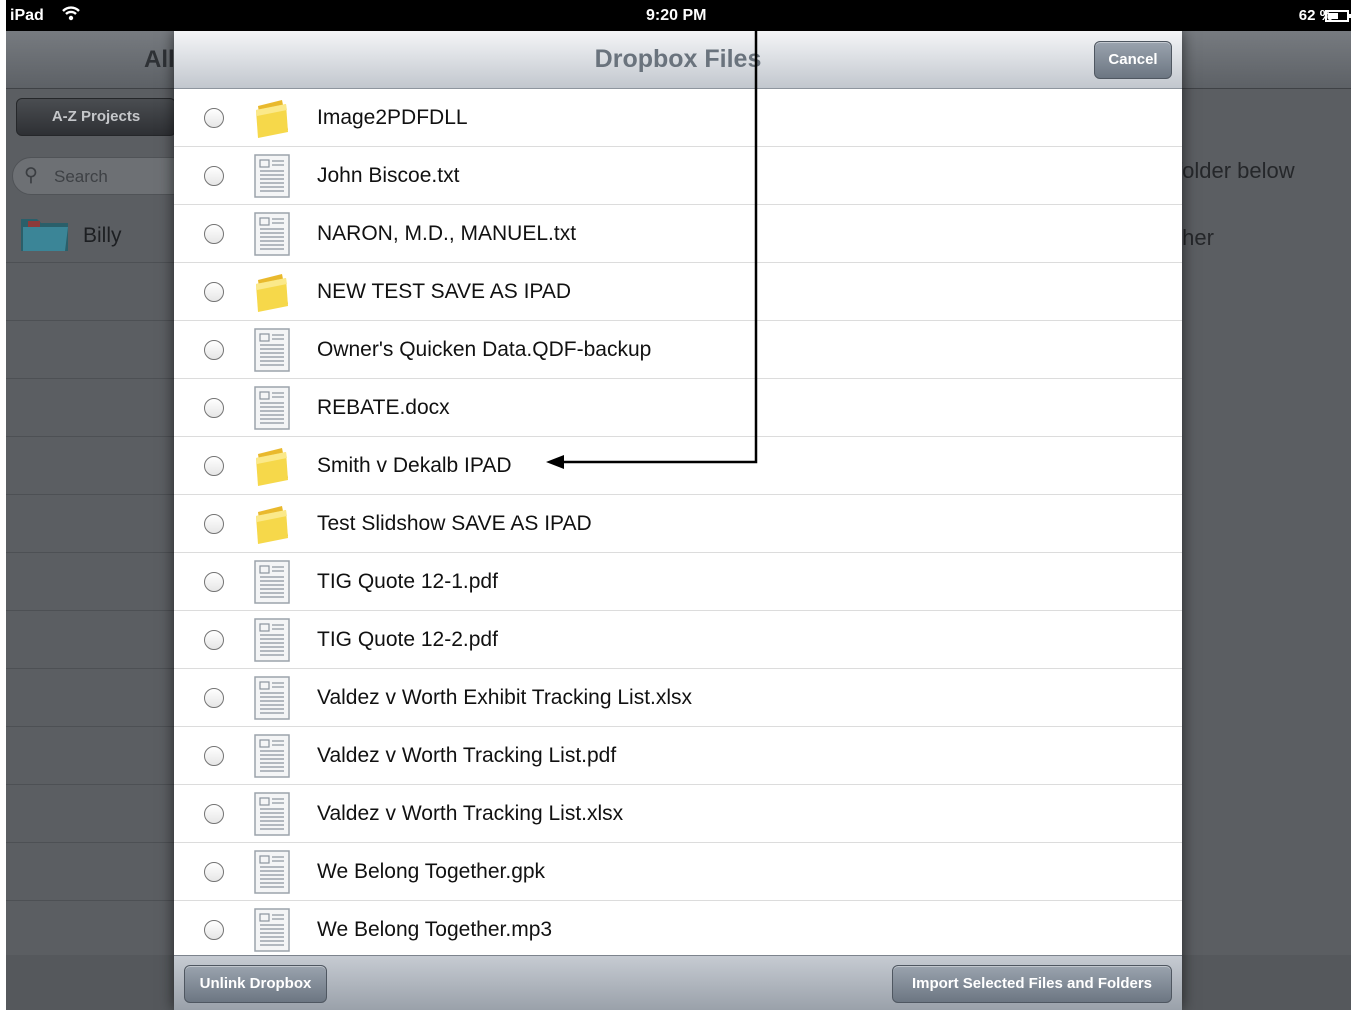 This screenshot has width=1351, height=1010. I want to click on file-name: NARON, M.D., MANUEL.txt, so click(447, 233).